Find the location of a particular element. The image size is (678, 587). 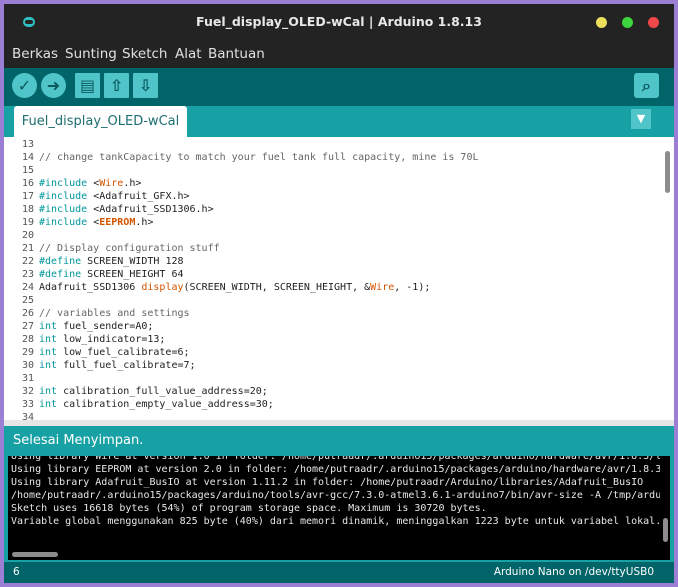

arrow-up-icon: ⇧ is located at coordinates (116, 85).